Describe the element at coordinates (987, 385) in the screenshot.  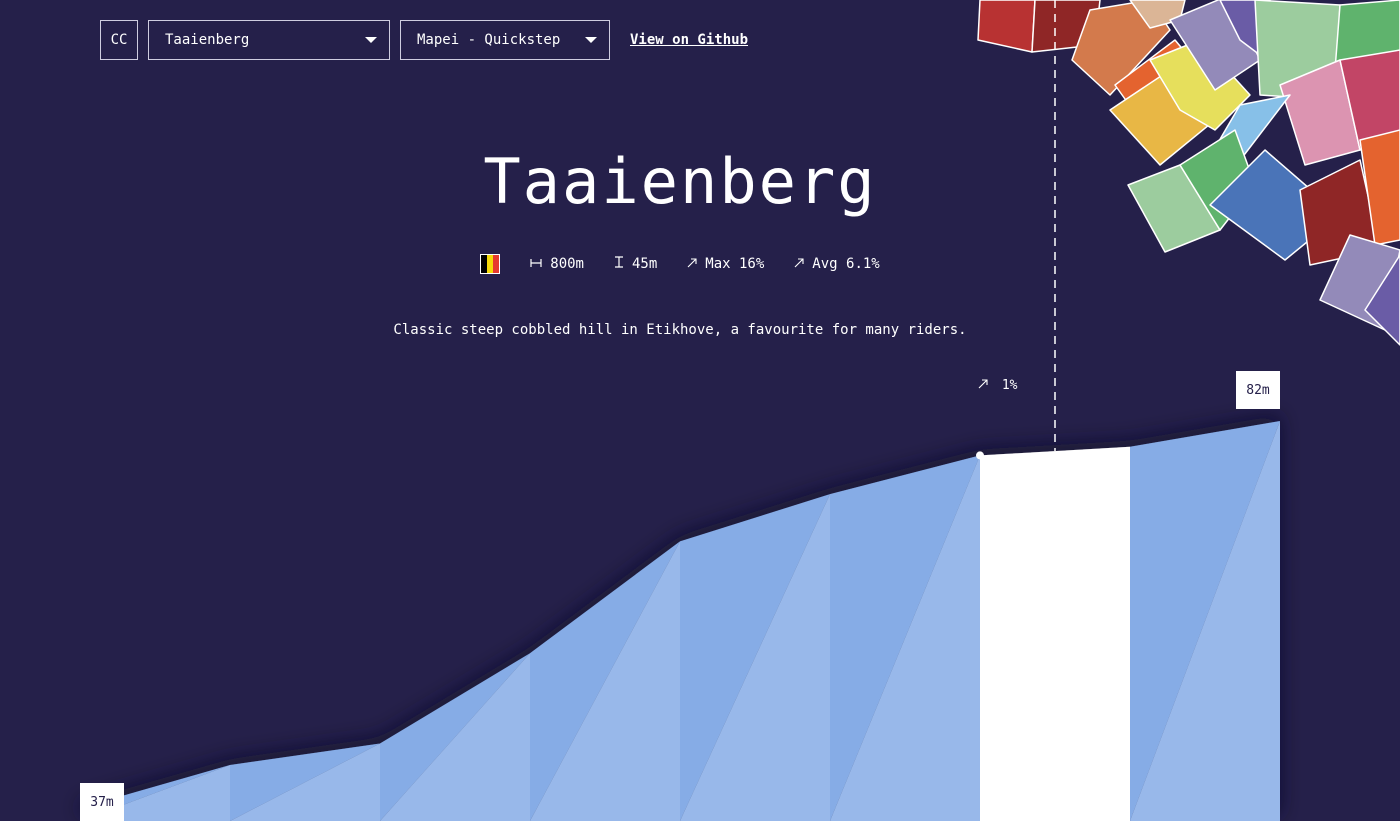
I see `arrow-up-right-icon` at that location.